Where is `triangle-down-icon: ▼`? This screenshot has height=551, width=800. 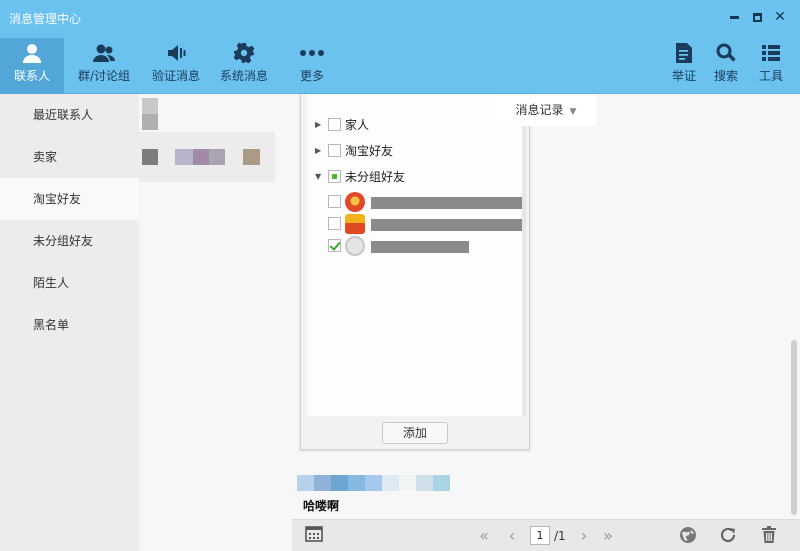
triangle-down-icon: ▼ is located at coordinates (318, 177).